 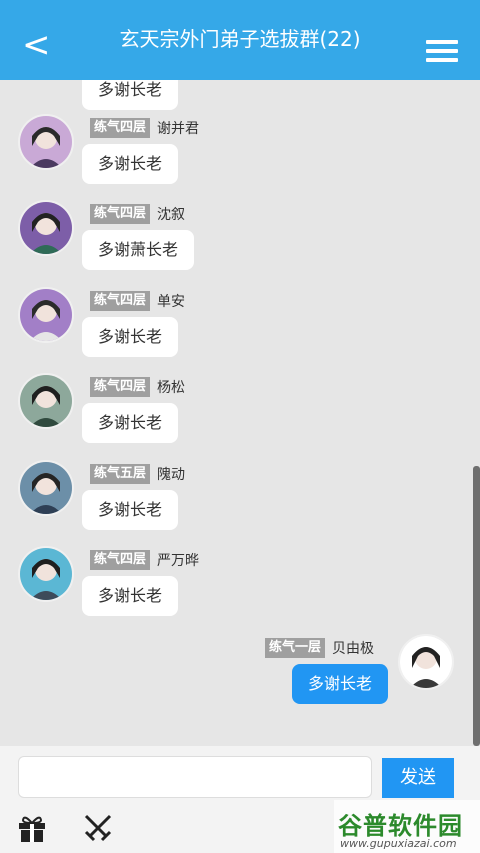 I want to click on sender-name: 严万晔, so click(x=178, y=561).